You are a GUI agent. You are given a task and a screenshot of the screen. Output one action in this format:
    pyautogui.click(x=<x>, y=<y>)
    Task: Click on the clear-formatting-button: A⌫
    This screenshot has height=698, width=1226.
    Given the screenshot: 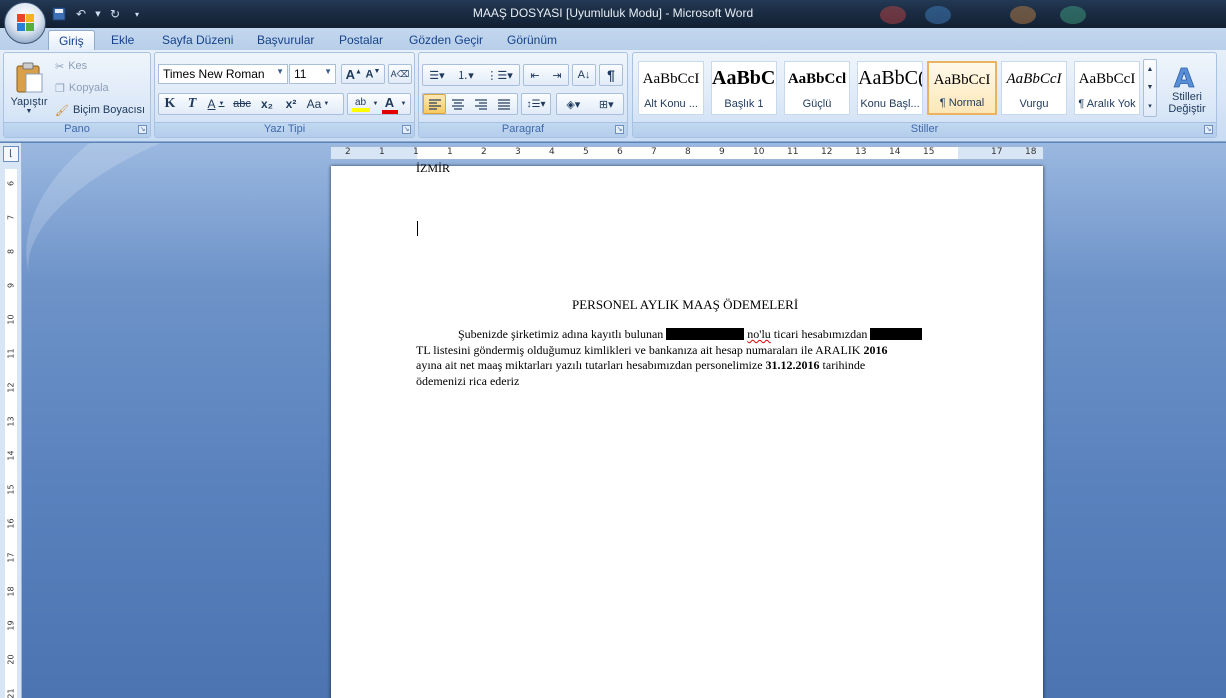 What is the action you would take?
    pyautogui.click(x=400, y=74)
    